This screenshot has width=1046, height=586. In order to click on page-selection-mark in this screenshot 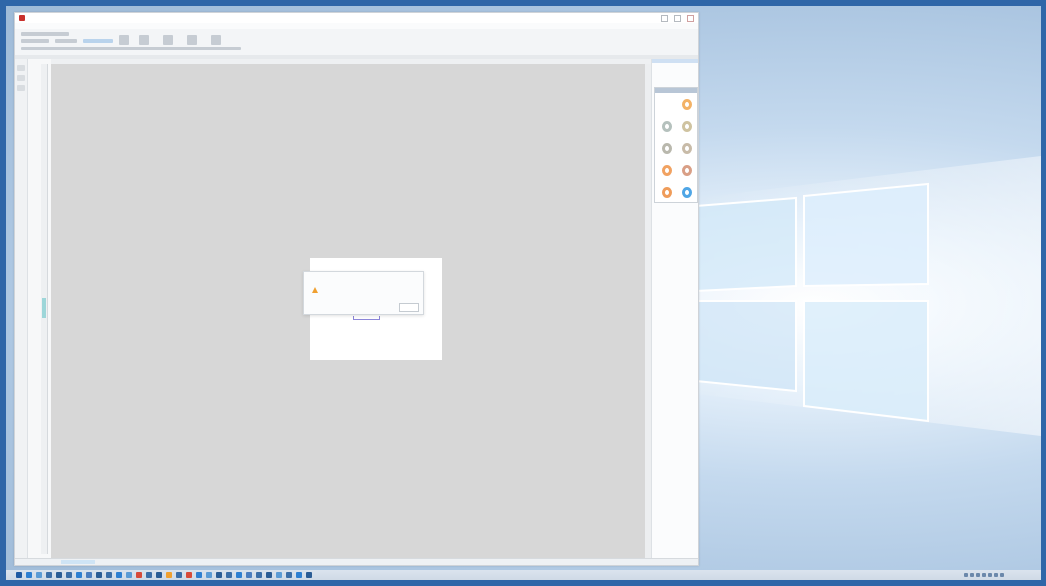, I will do `click(366, 318)`.